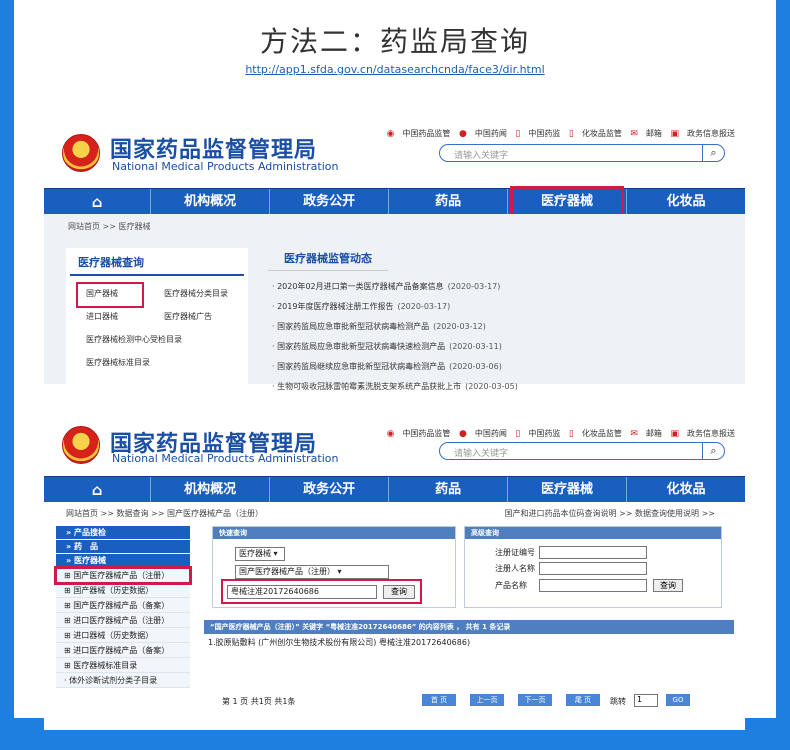 The height and width of the screenshot is (750, 790). What do you see at coordinates (511, 585) in the screenshot?
I see `field-label: 产品名称` at bounding box center [511, 585].